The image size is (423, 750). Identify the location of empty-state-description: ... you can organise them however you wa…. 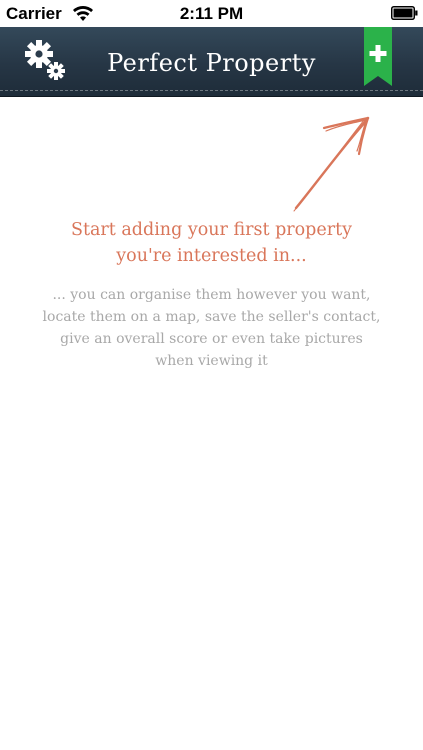
(211, 328).